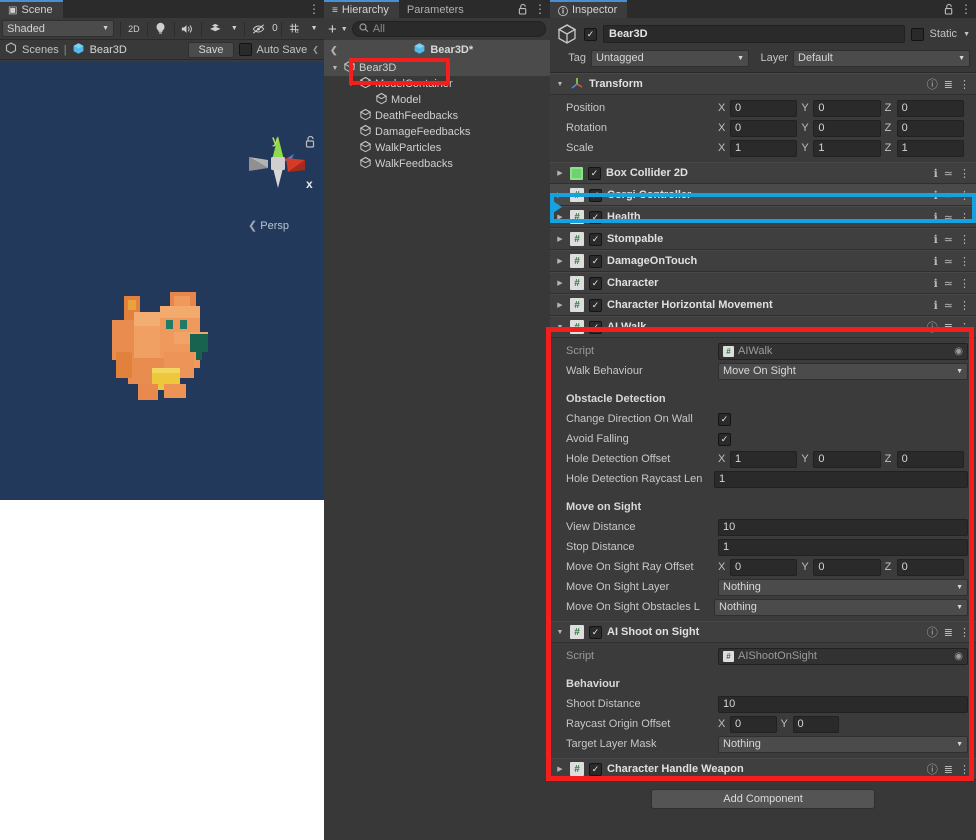  What do you see at coordinates (437, 116) in the screenshot?
I see `hierarchy-item-deathfeedbacks: DeathFeedbacks` at bounding box center [437, 116].